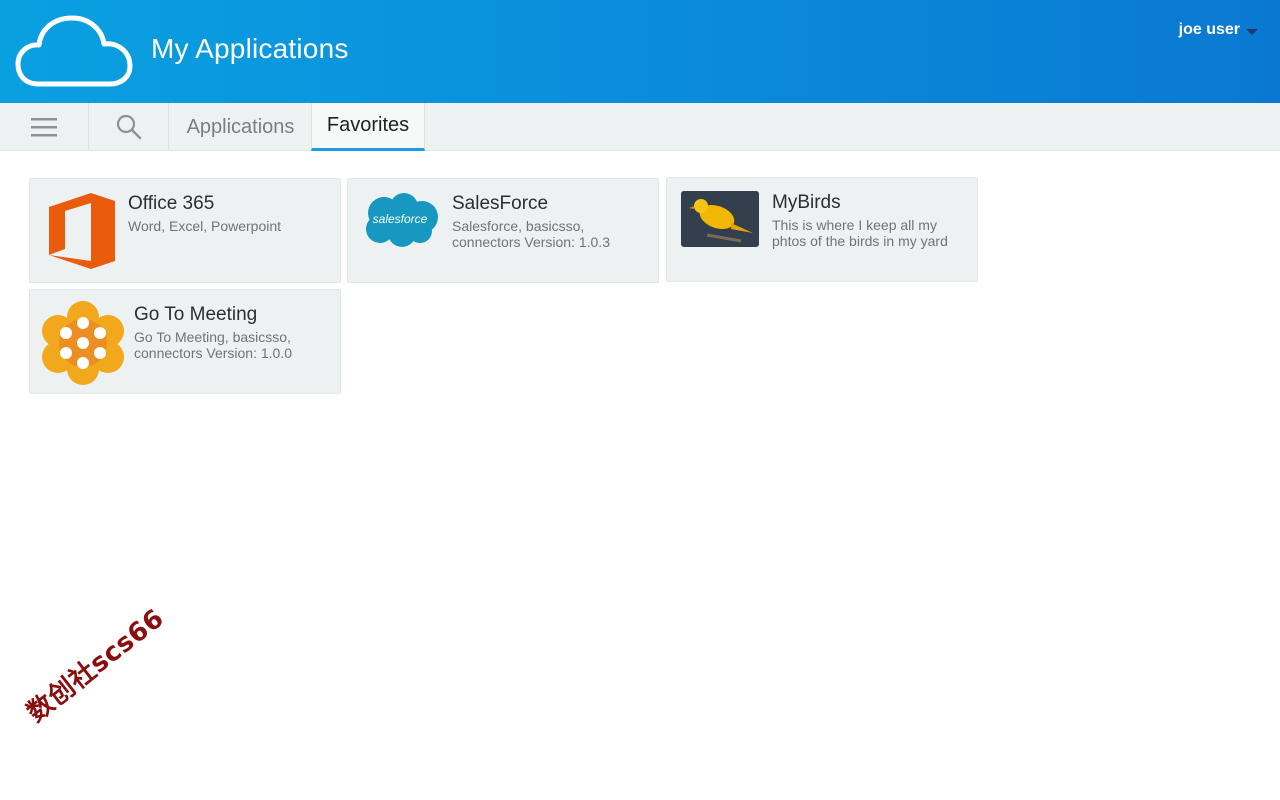 The image size is (1280, 800). I want to click on watermark-text: 数创社scs66, so click(95, 666).